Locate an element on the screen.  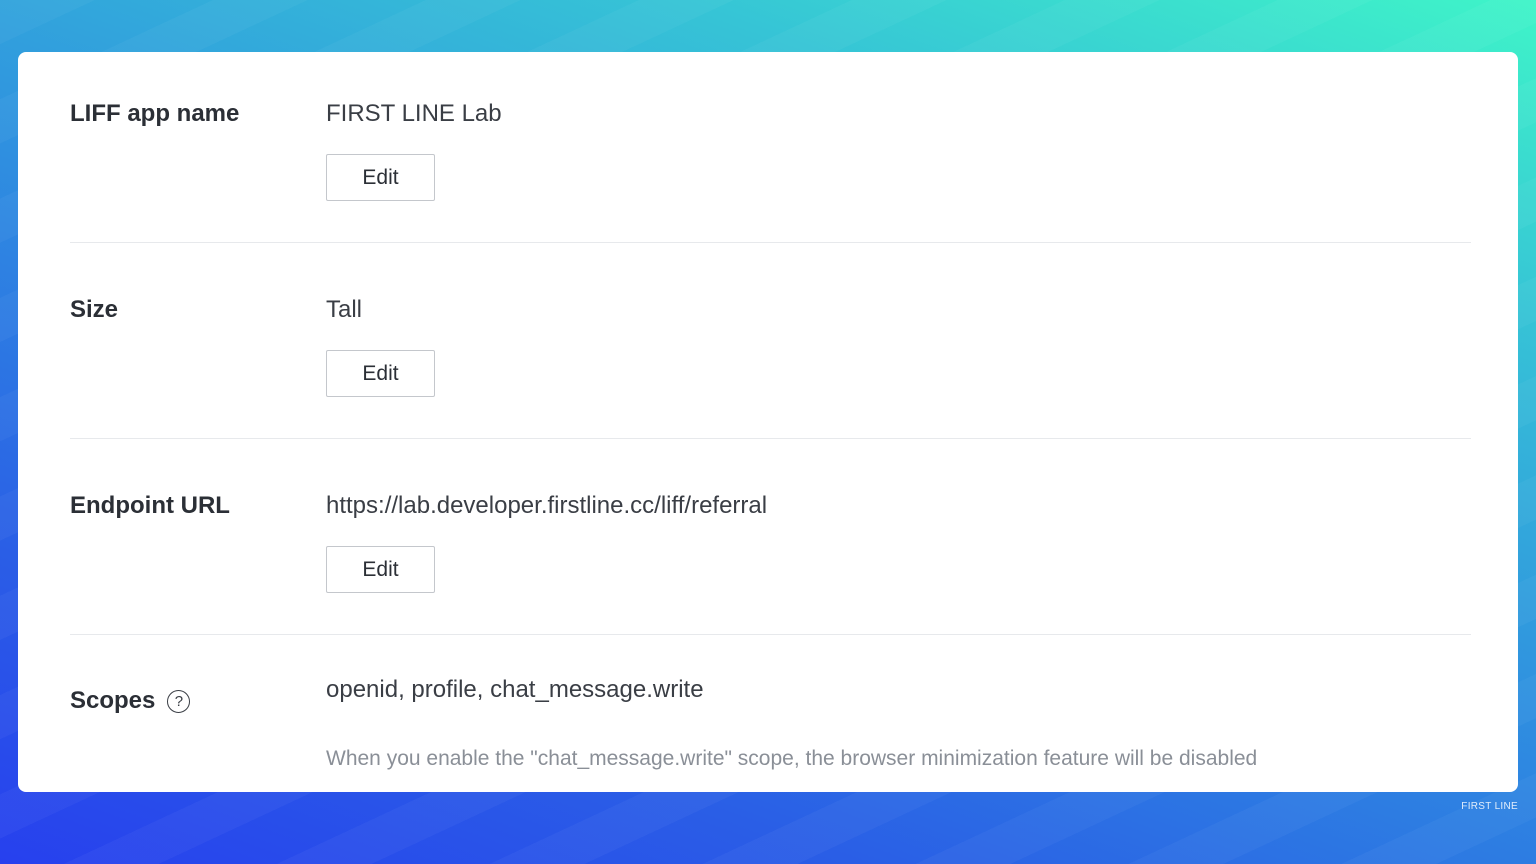
edit-endpoint-url-button: Edit is located at coordinates (380, 569).